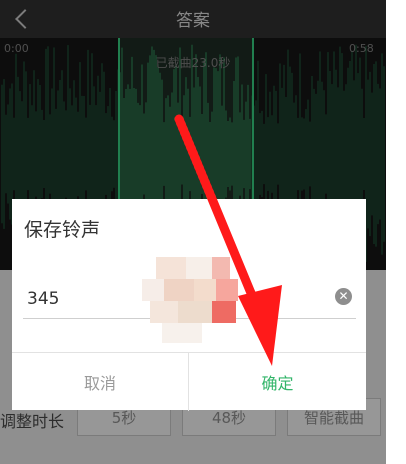 The width and height of the screenshot is (406, 464). What do you see at coordinates (62, 230) in the screenshot?
I see `dialog-title: 保存铃声` at bounding box center [62, 230].